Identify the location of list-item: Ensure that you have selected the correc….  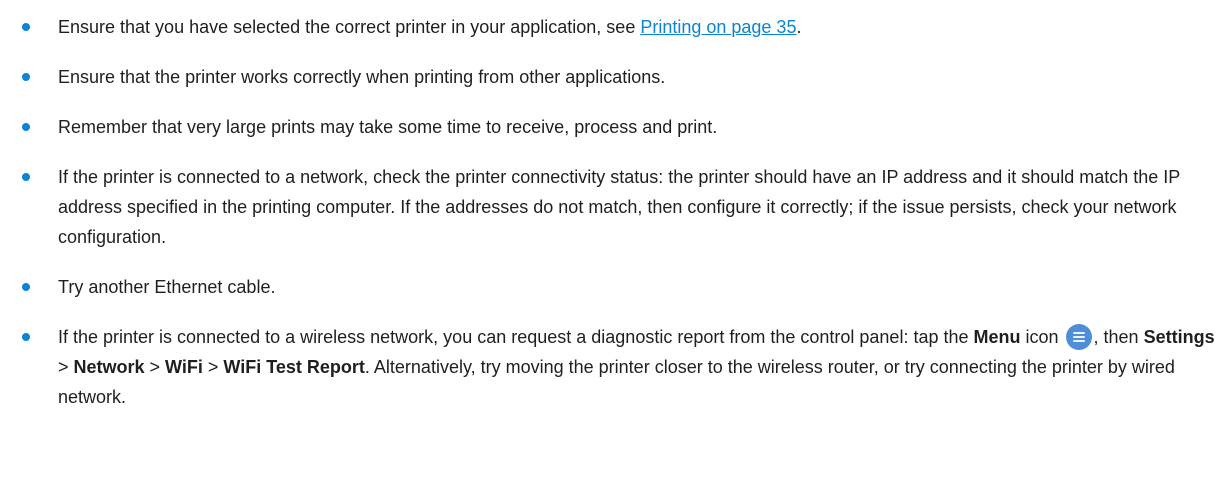
(611, 27).